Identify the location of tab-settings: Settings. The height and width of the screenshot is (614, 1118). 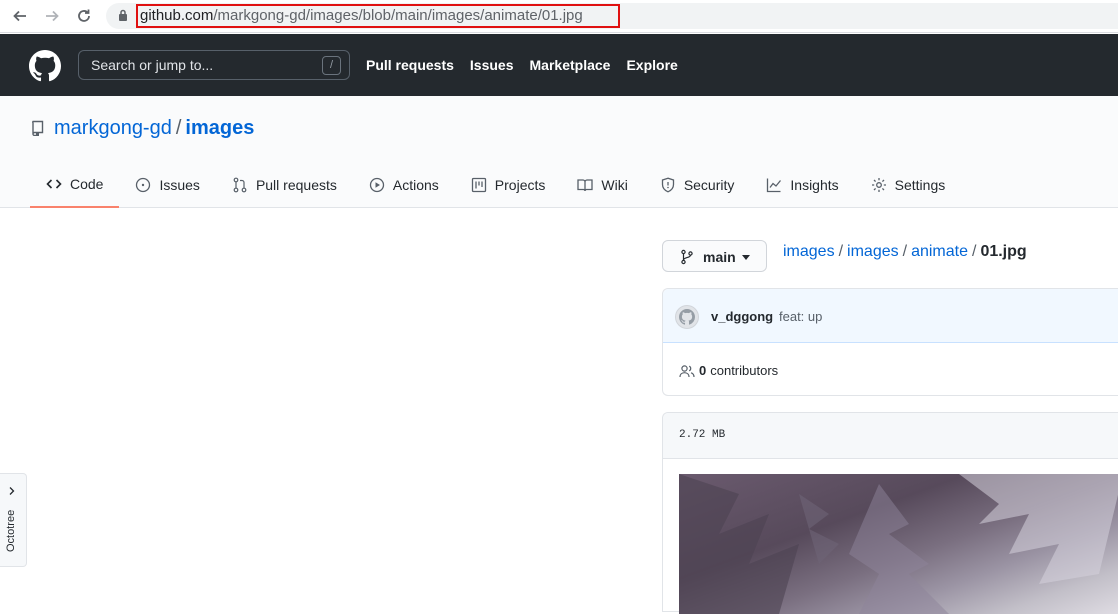
(908, 185).